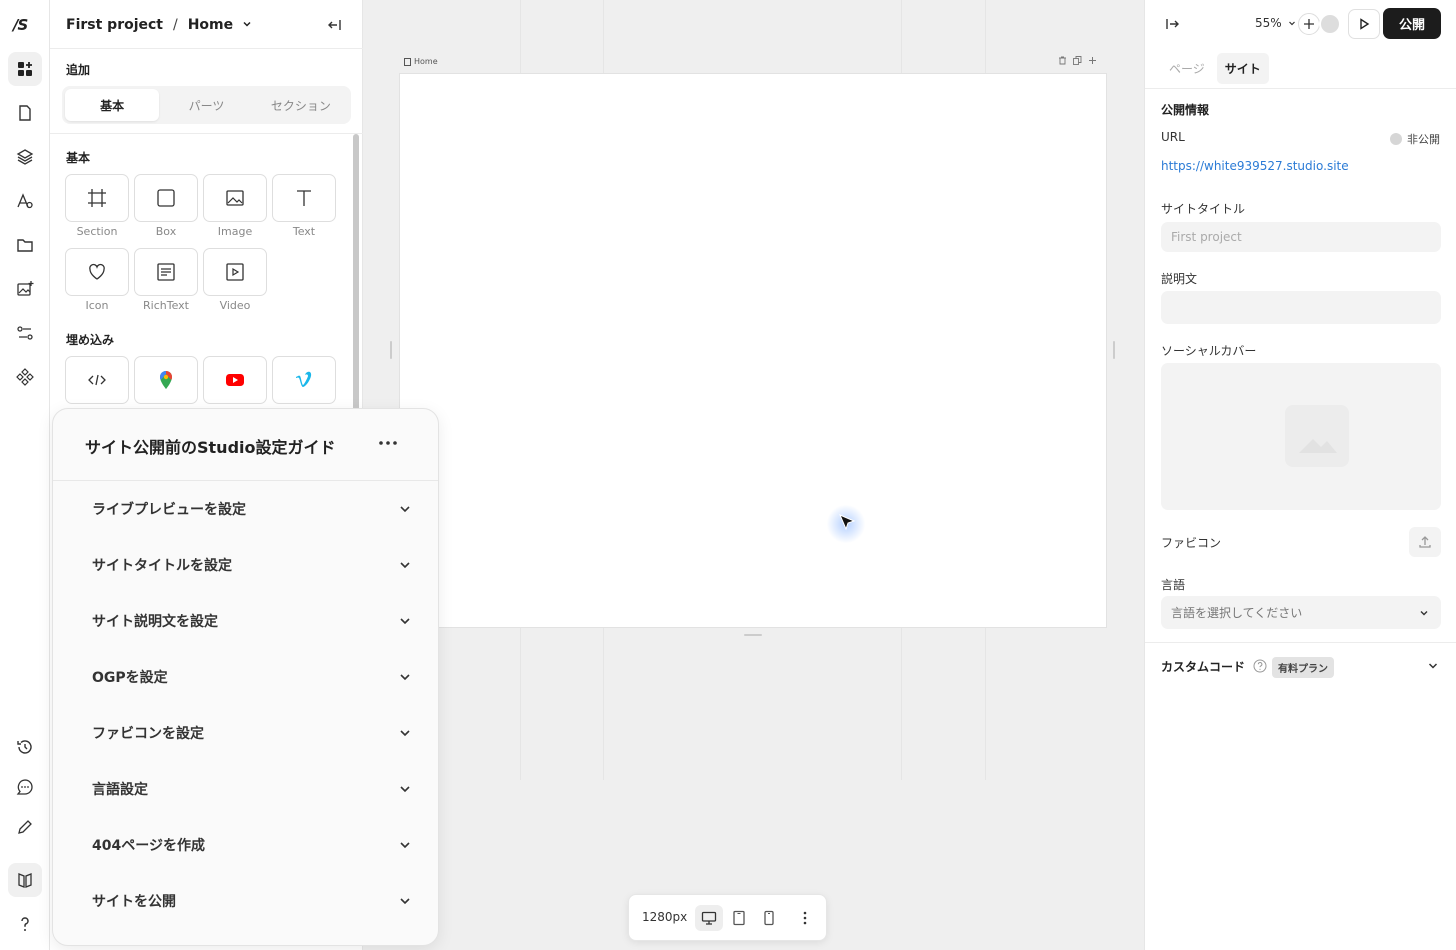  I want to click on site-title-input: First project, so click(1301, 237).